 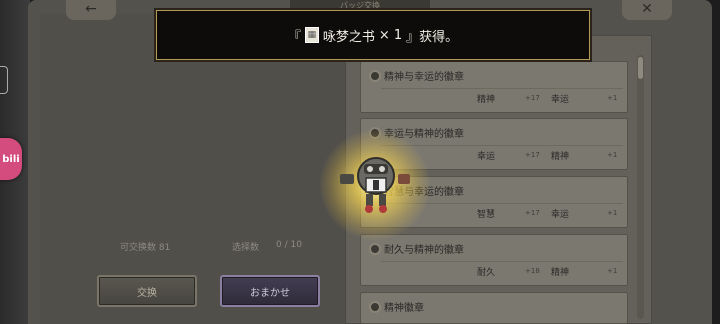 I want to click on close-icon: ✕, so click(x=647, y=9).